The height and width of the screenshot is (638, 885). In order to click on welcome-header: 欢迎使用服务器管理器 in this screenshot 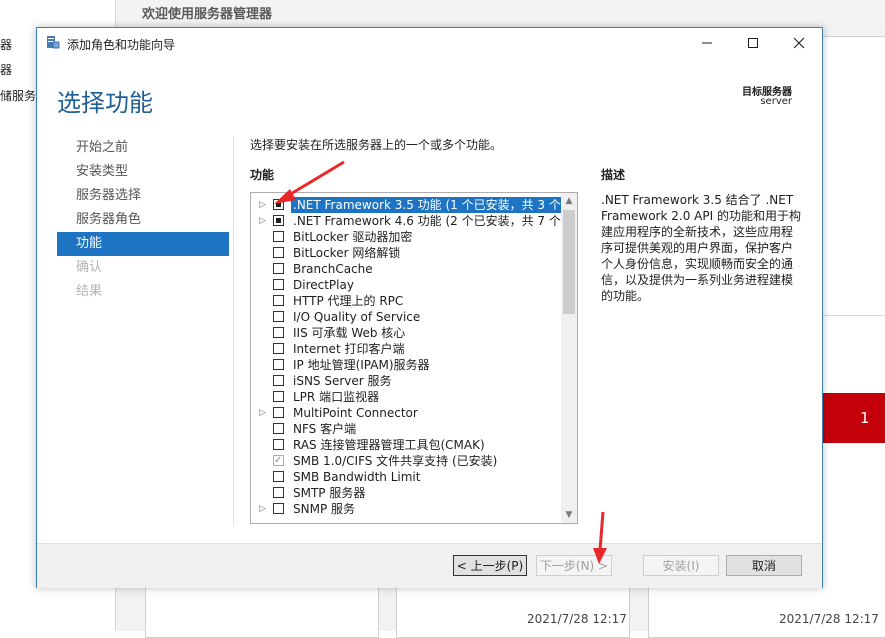, I will do `click(500, 12)`.